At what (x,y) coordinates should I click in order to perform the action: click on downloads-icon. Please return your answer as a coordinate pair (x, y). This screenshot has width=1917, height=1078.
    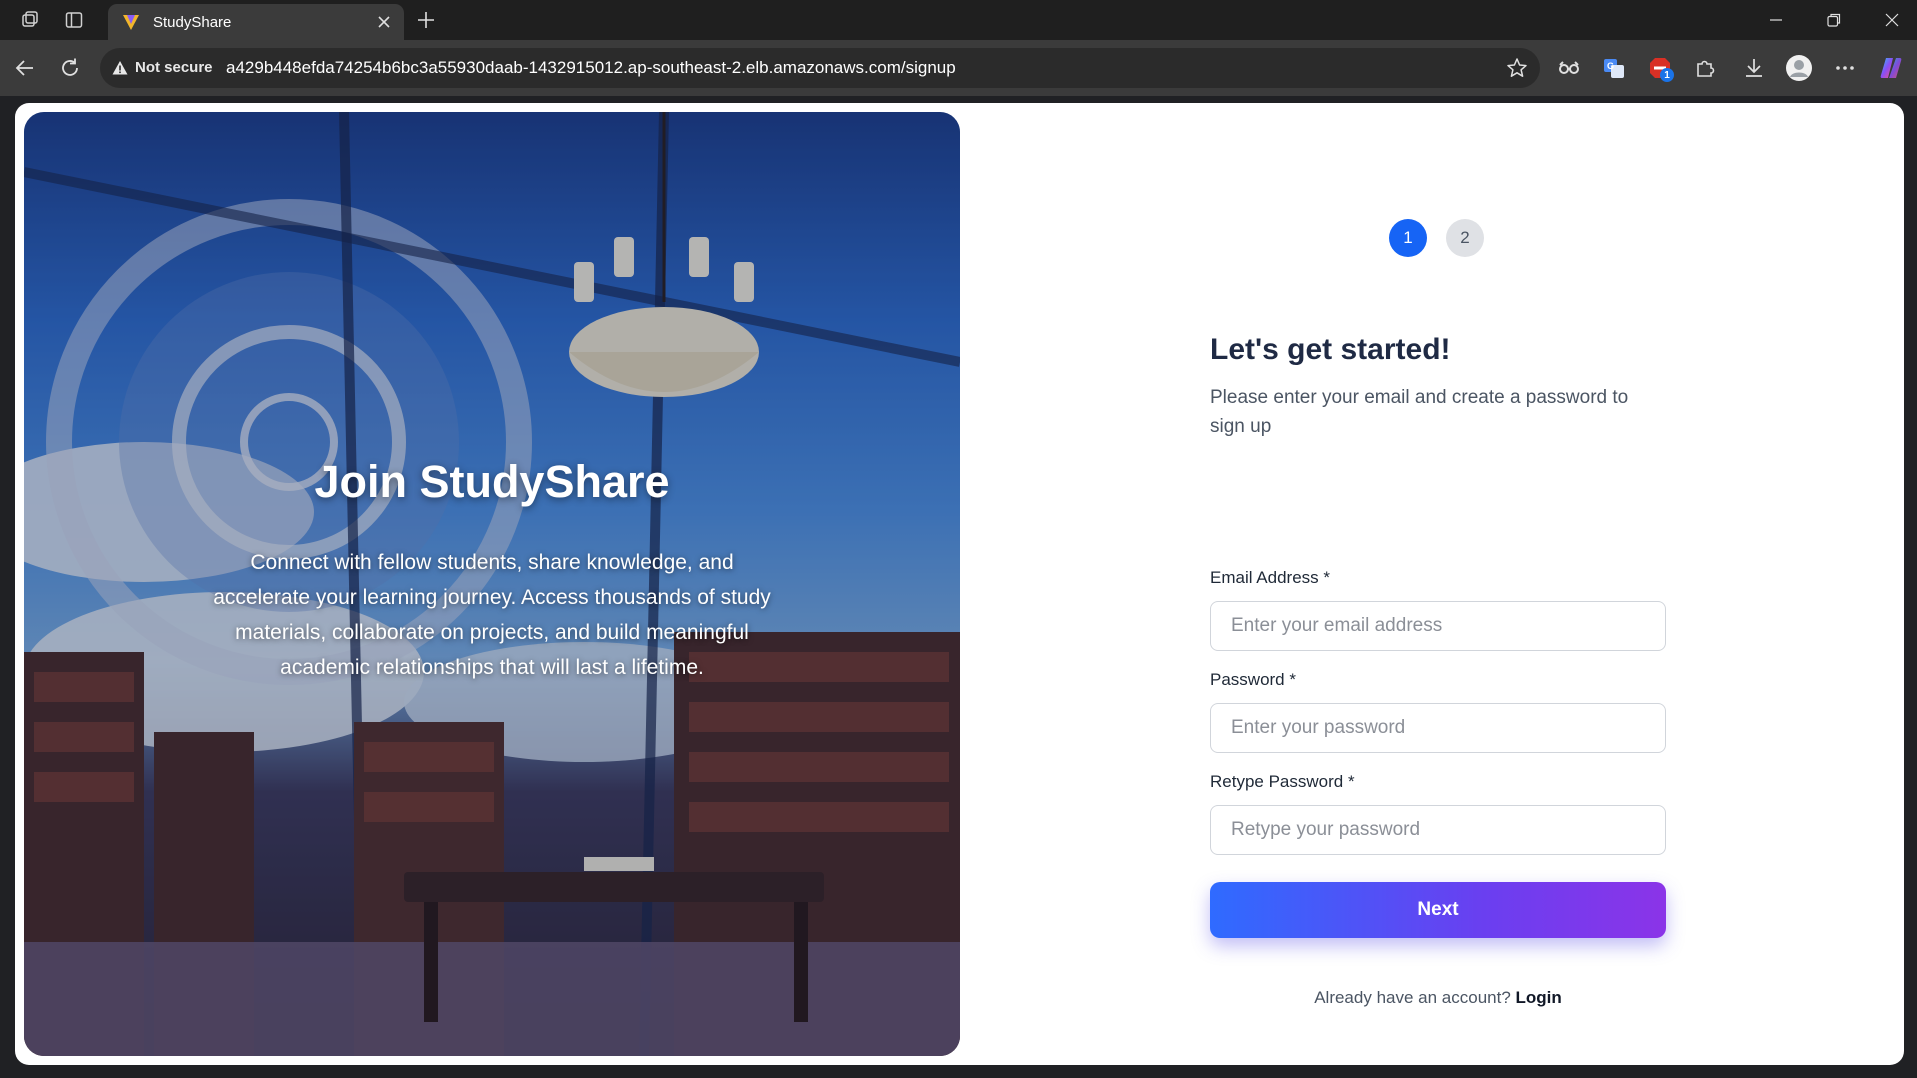
    Looking at the image, I should click on (1754, 68).